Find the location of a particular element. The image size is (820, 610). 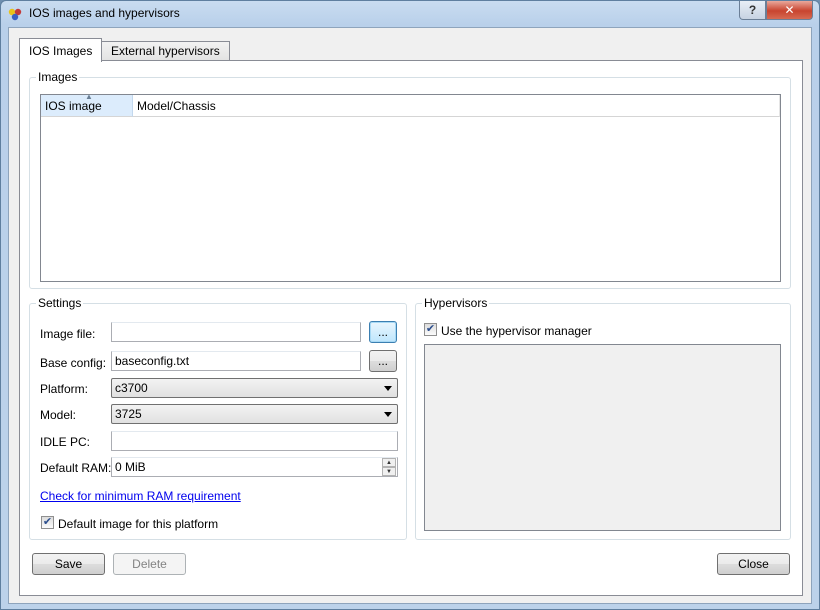

column-header-model-chassis-label: Model/Chassis is located at coordinates (176, 105).